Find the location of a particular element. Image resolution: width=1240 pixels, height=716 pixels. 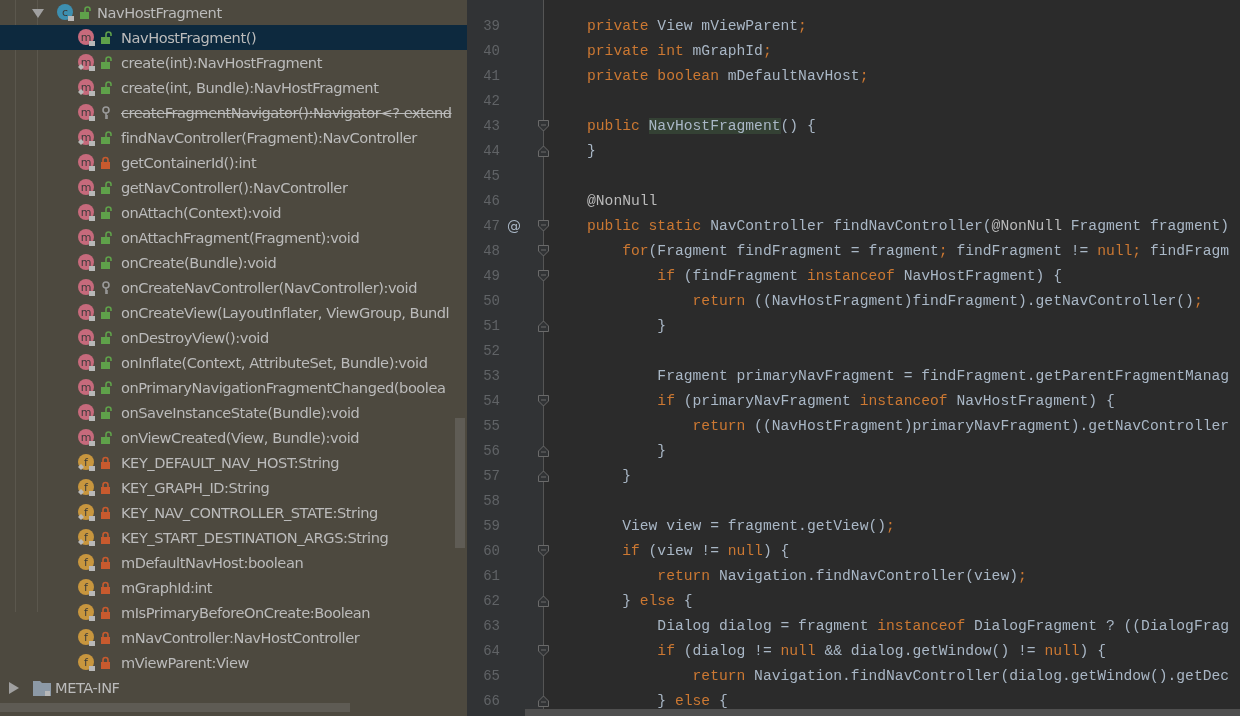

tree-row: m onDestroyView():void is located at coordinates (233, 337).